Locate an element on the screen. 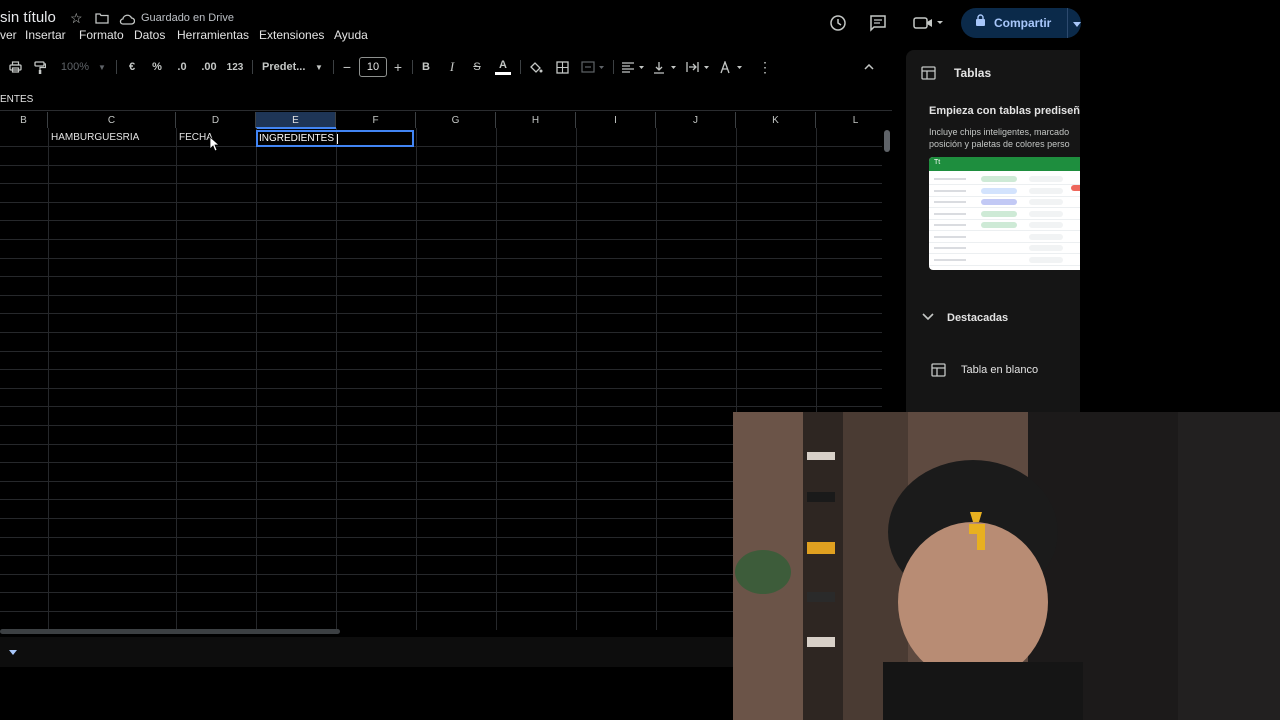 This screenshot has width=1280, height=720. strikethrough-button: S is located at coordinates (477, 67).